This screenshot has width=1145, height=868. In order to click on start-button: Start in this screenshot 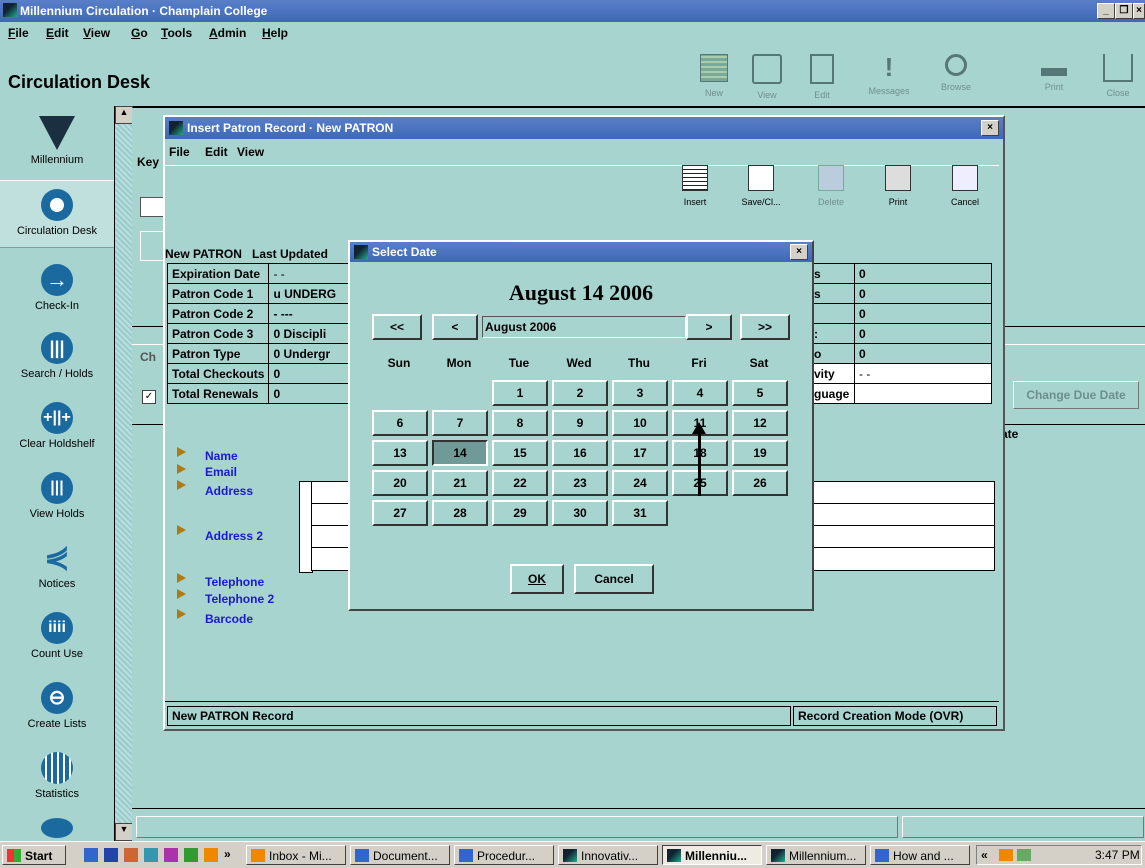, I will do `click(34, 855)`.